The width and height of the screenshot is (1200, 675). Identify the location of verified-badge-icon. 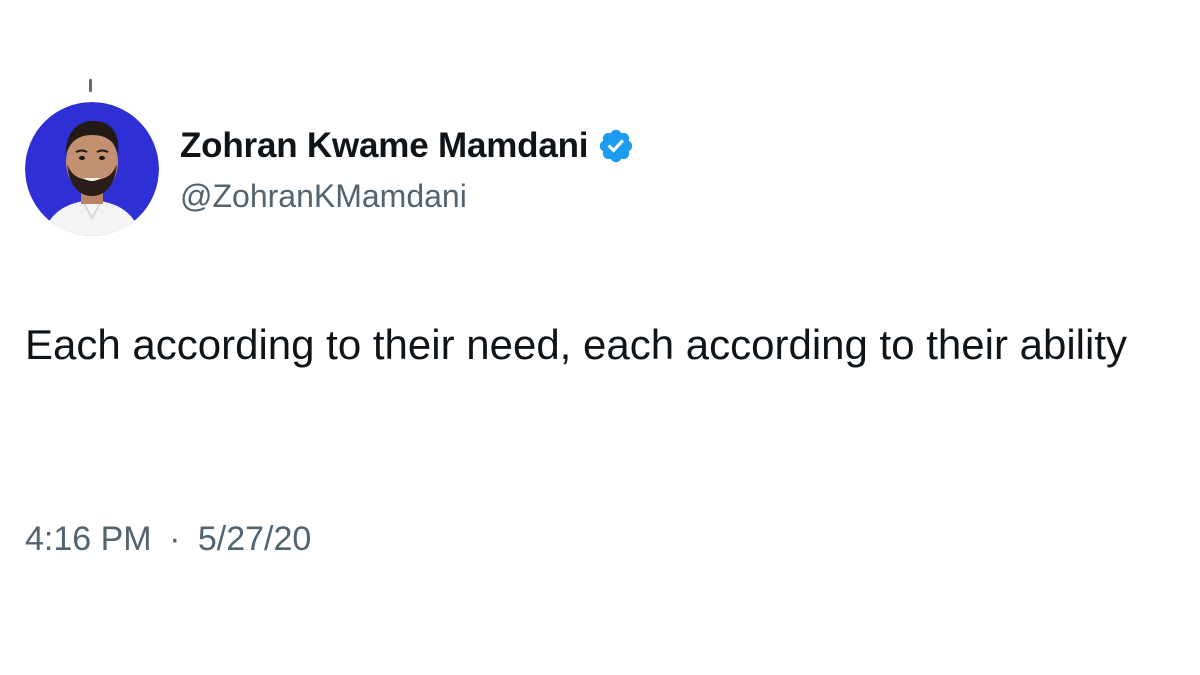
(616, 146).